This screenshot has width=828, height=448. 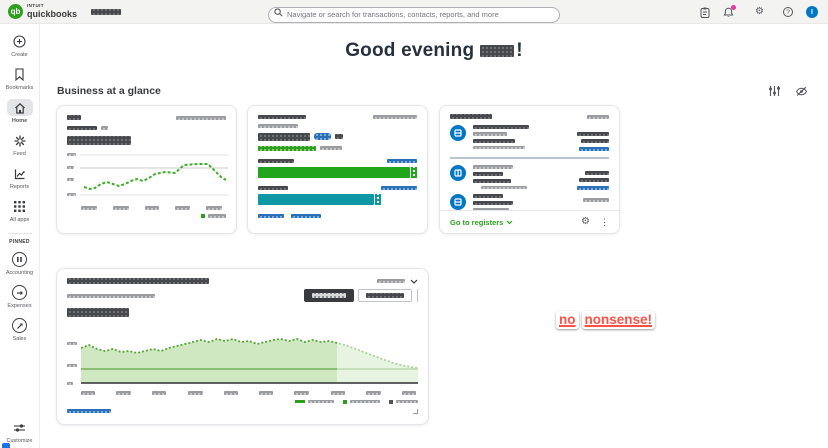 What do you see at coordinates (287, 148) in the screenshot?
I see `green-link-redacted` at bounding box center [287, 148].